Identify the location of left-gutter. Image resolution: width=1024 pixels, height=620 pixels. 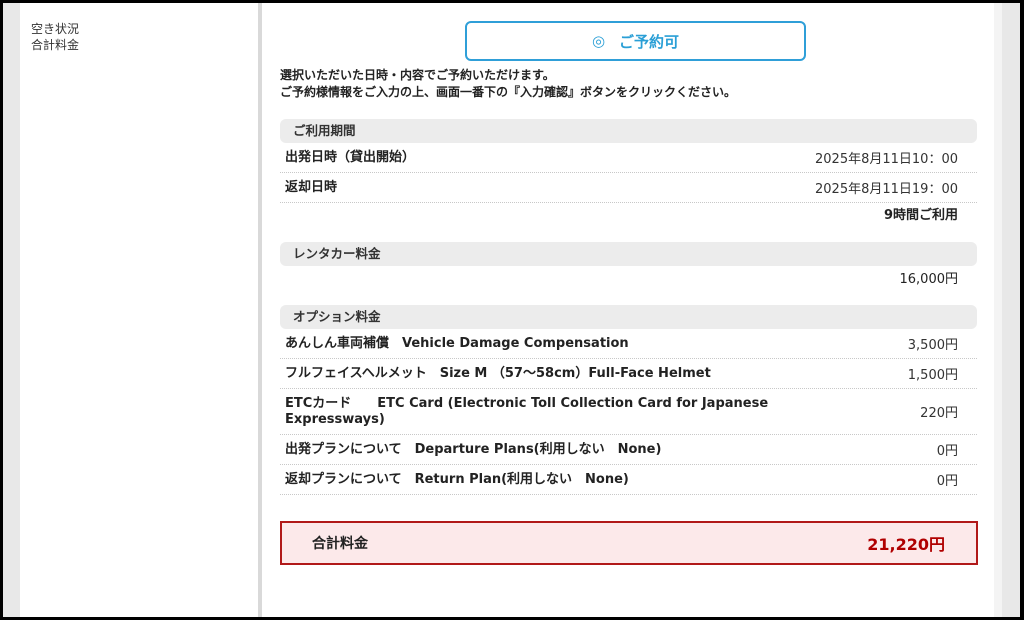
(11, 310).